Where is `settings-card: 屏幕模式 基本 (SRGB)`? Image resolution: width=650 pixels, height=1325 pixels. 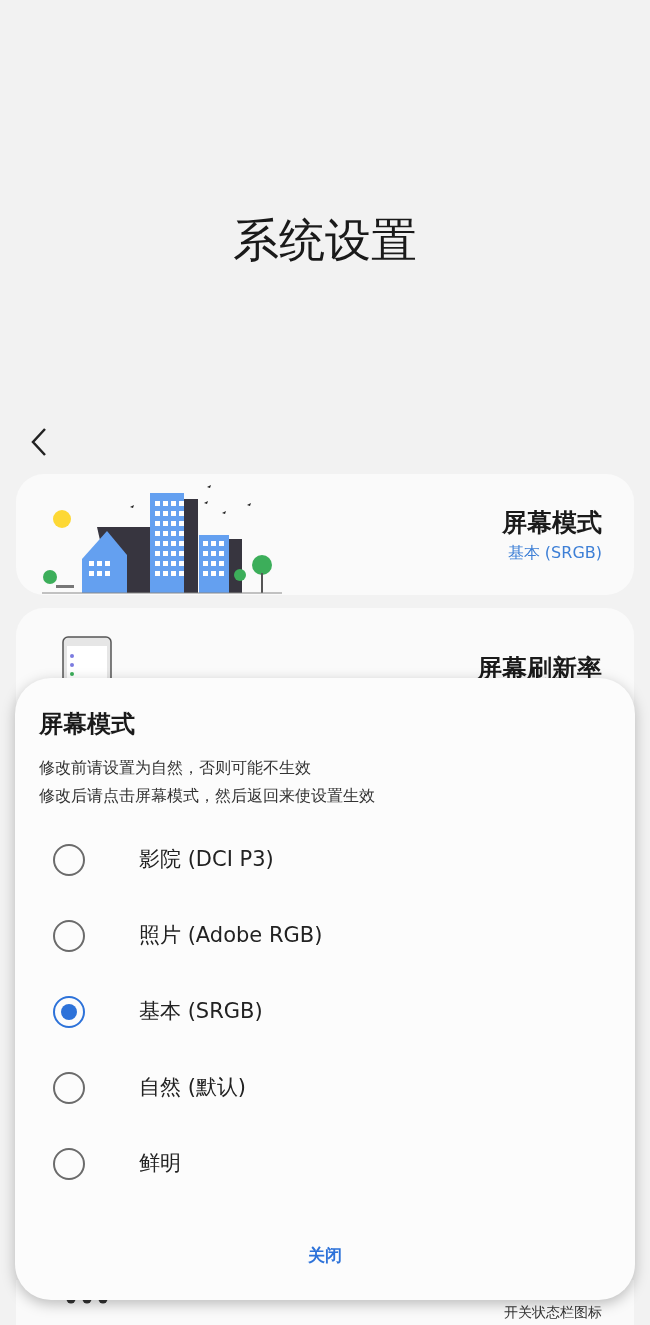
settings-card: 屏幕模式 基本 (SRGB) is located at coordinates (325, 534).